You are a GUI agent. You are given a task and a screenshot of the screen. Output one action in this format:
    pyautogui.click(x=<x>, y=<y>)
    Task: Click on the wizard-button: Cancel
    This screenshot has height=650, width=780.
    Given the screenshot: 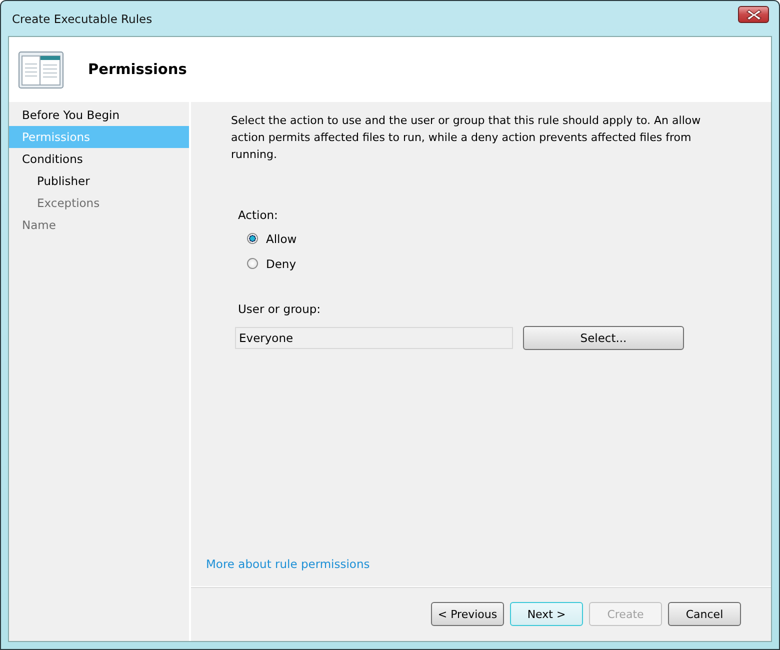 What is the action you would take?
    pyautogui.click(x=704, y=614)
    